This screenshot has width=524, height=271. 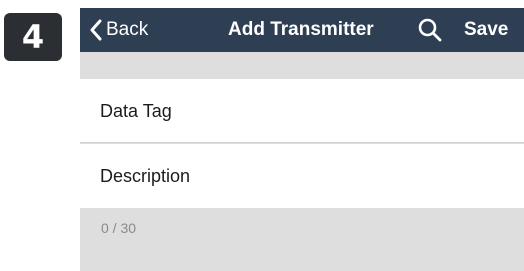 I want to click on character-counter: 0 / 30, so click(x=119, y=228).